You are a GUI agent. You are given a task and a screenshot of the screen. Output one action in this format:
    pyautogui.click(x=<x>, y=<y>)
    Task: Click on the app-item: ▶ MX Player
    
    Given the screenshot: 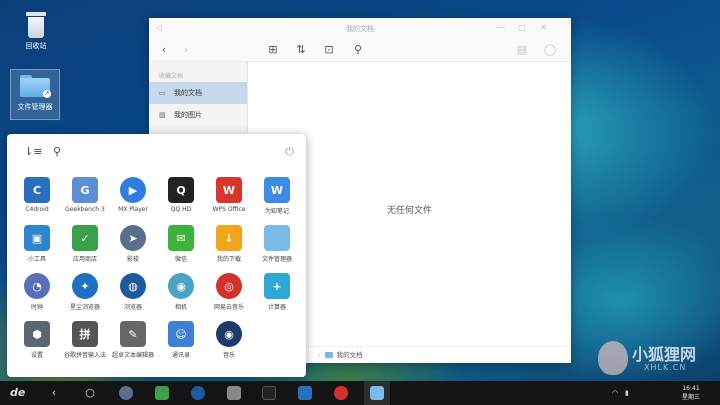 What is the action you would take?
    pyautogui.click(x=133, y=201)
    